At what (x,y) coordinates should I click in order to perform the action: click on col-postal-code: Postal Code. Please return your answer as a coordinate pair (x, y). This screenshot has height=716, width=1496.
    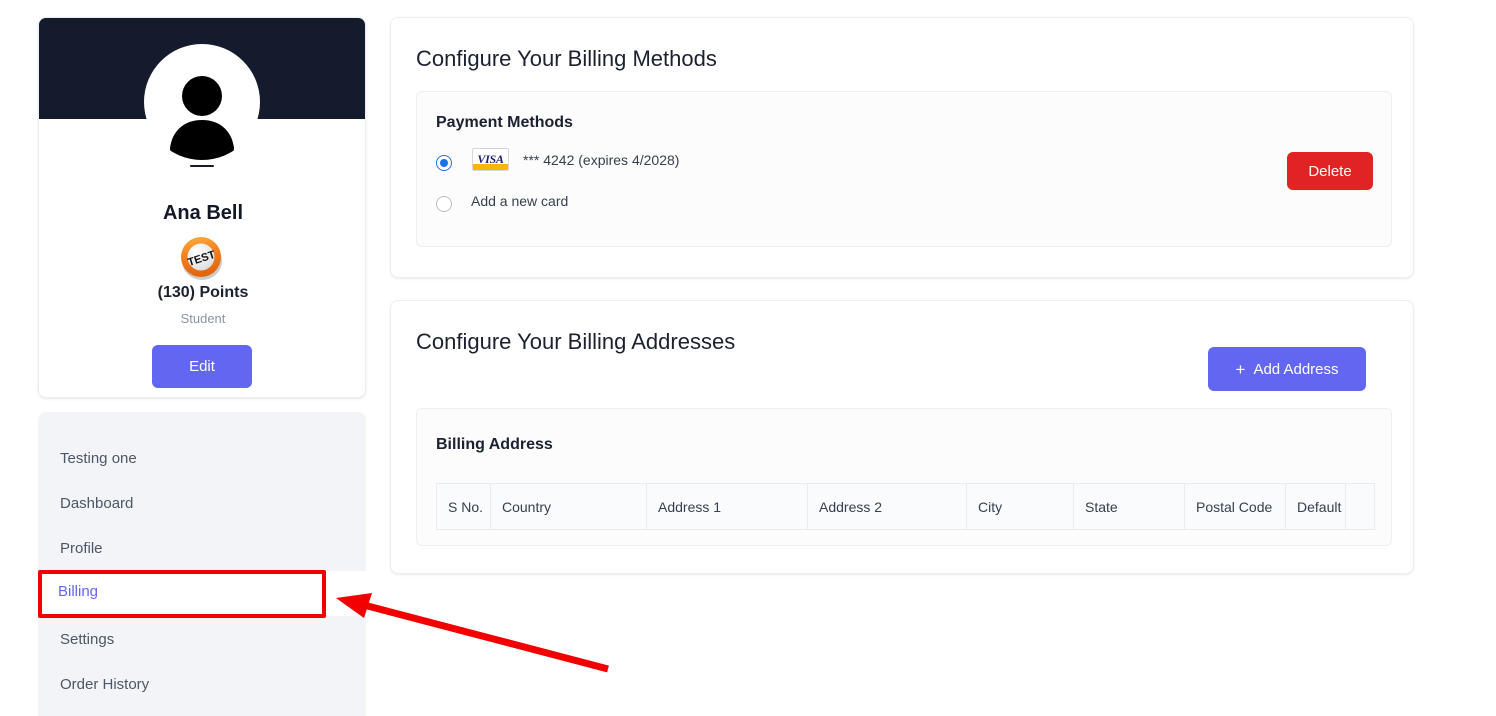
    Looking at the image, I should click on (1235, 506).